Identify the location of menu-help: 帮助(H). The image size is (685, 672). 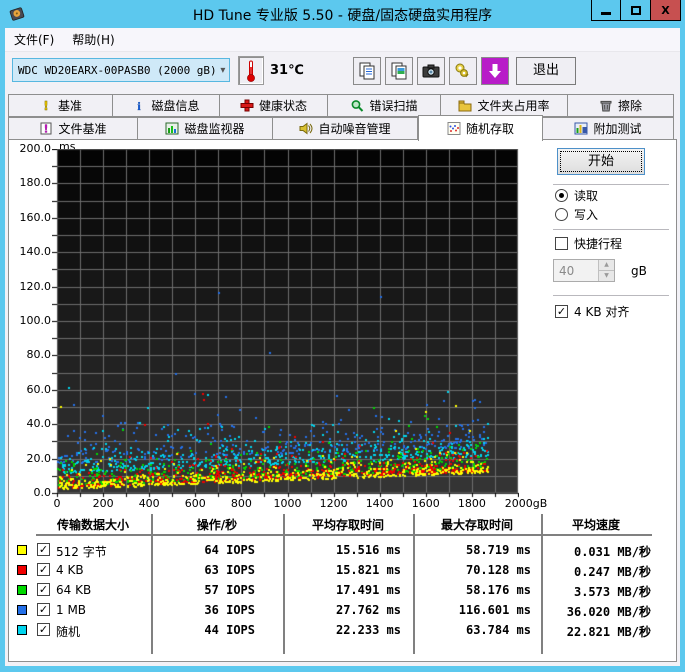
(93, 39).